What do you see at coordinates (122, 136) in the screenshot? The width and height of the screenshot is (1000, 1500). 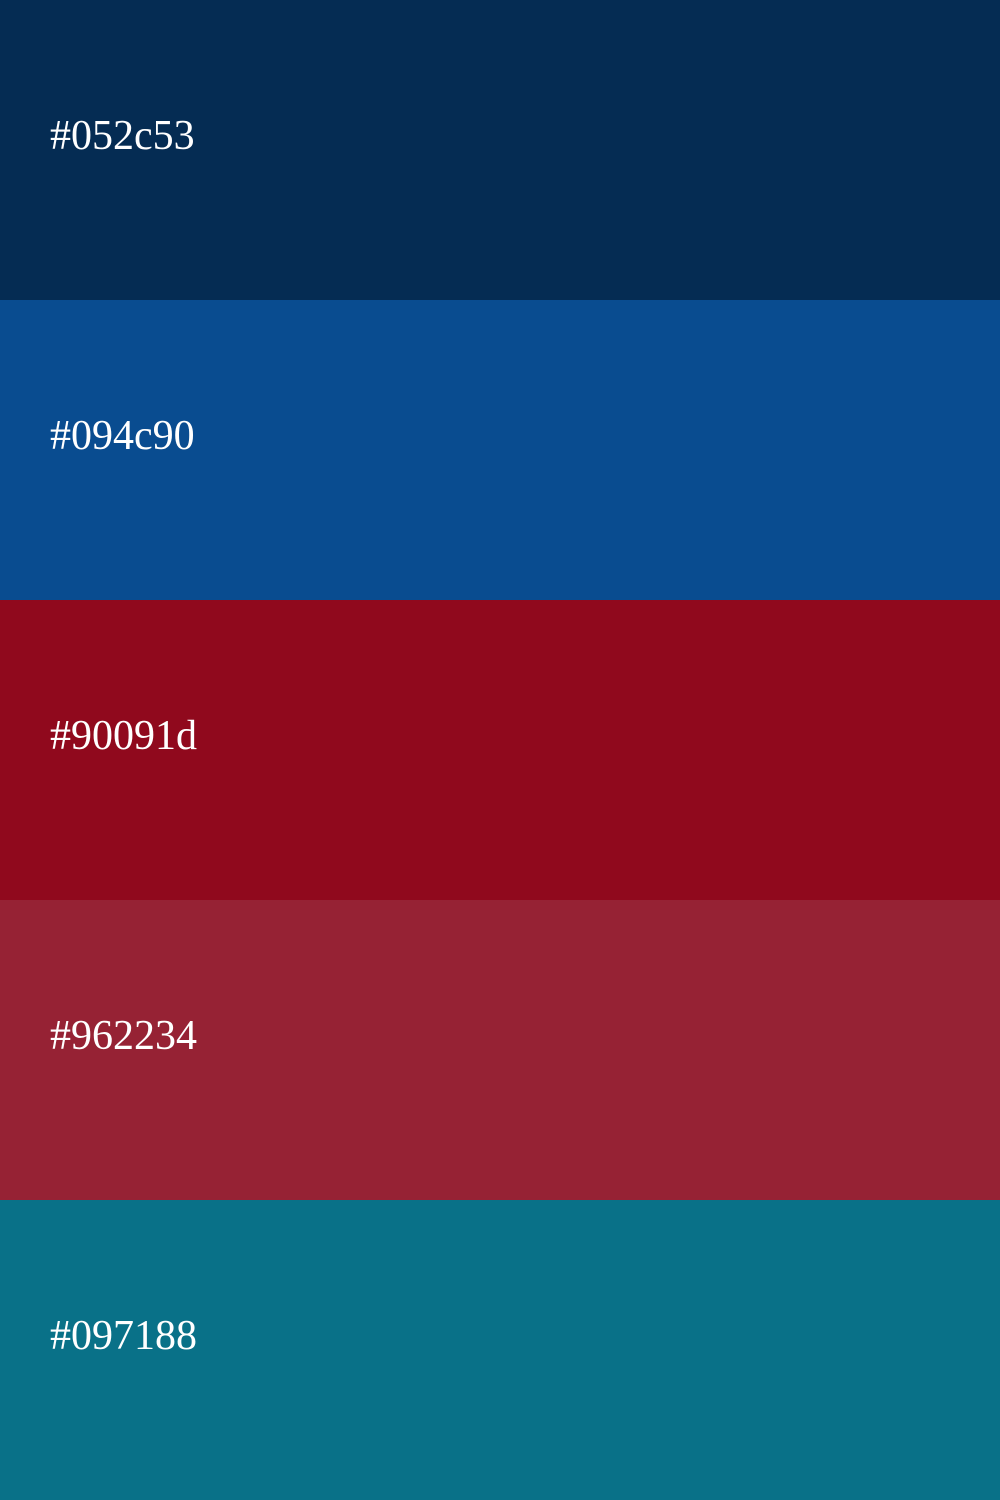 I see `swatch-hex-label: #052c53` at bounding box center [122, 136].